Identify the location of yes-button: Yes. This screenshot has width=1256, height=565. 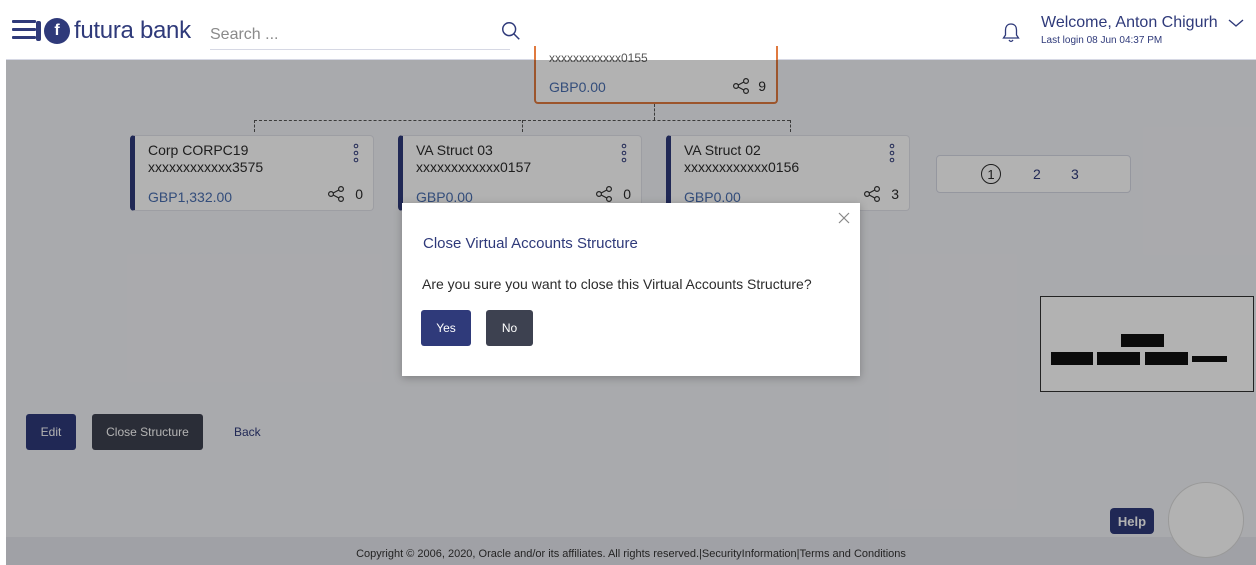
(446, 328).